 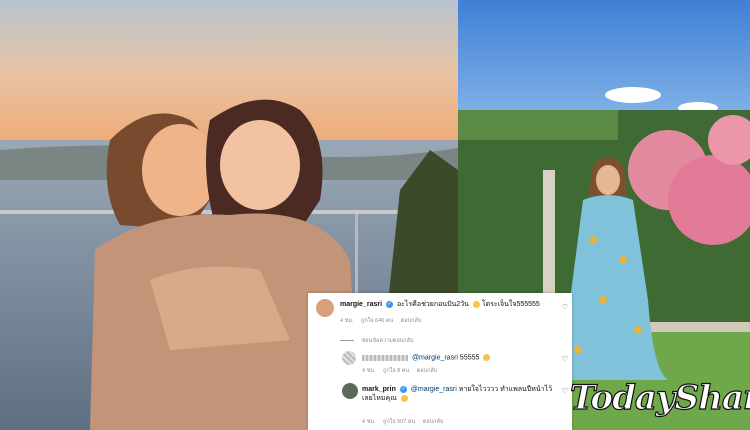 I want to click on reply-body: @margie_rasri 55555, so click(x=457, y=357).